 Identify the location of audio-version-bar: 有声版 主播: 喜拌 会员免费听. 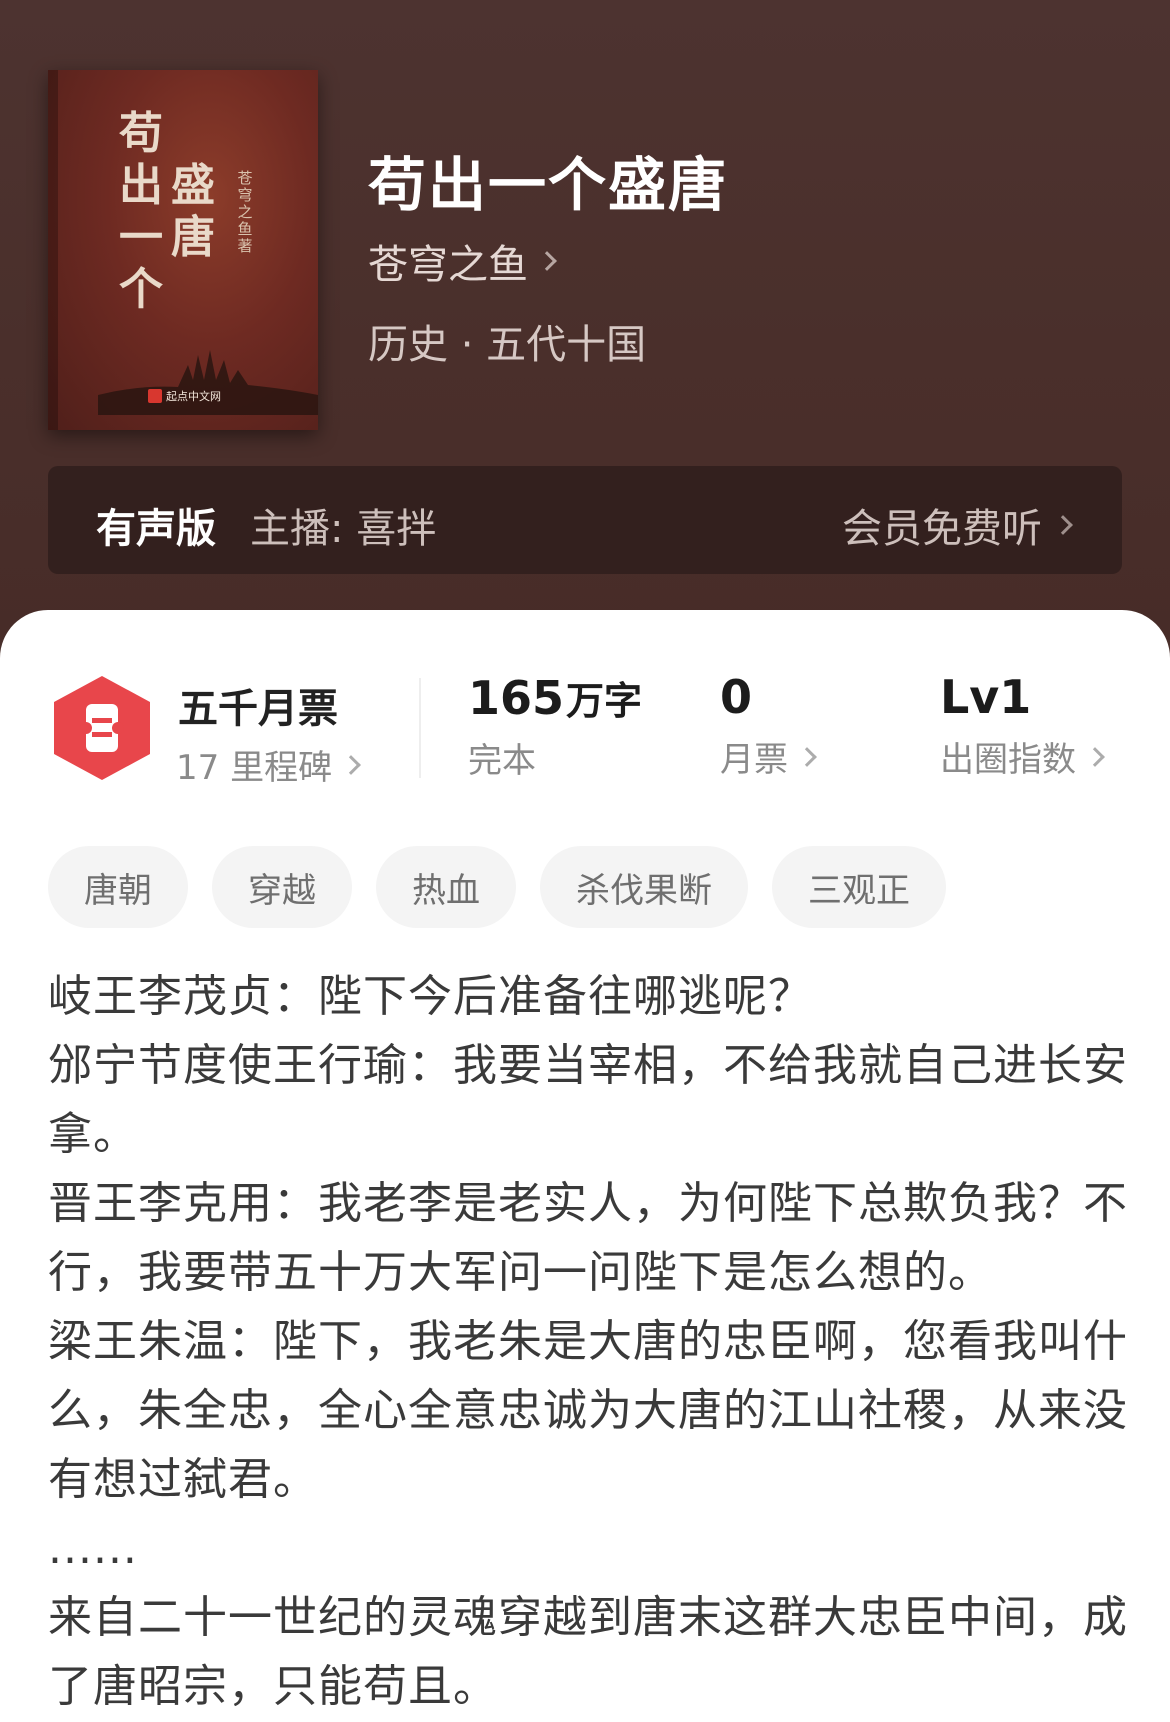
(585, 520).